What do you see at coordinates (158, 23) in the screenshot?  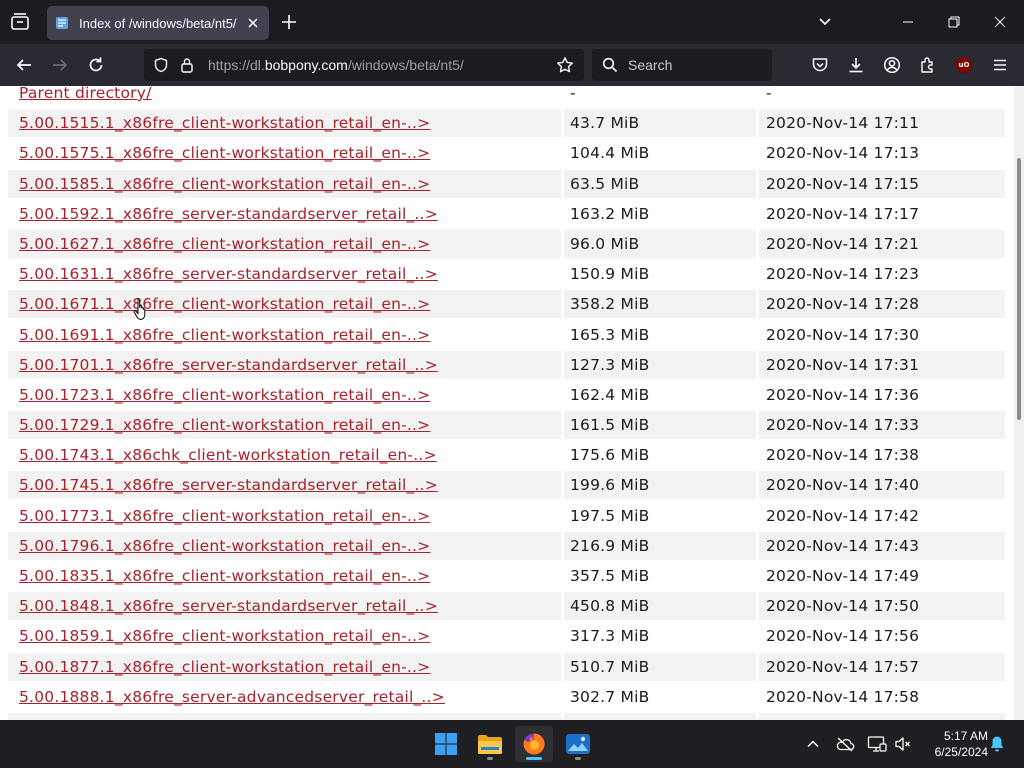 I see `tab-active: Index of /windows/beta/nt5/` at bounding box center [158, 23].